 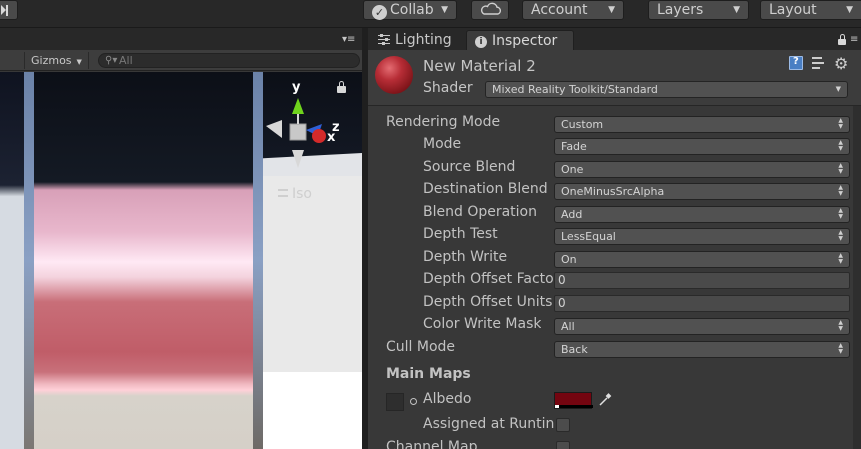 What do you see at coordinates (413, 401) in the screenshot?
I see `object-picker-icon` at bounding box center [413, 401].